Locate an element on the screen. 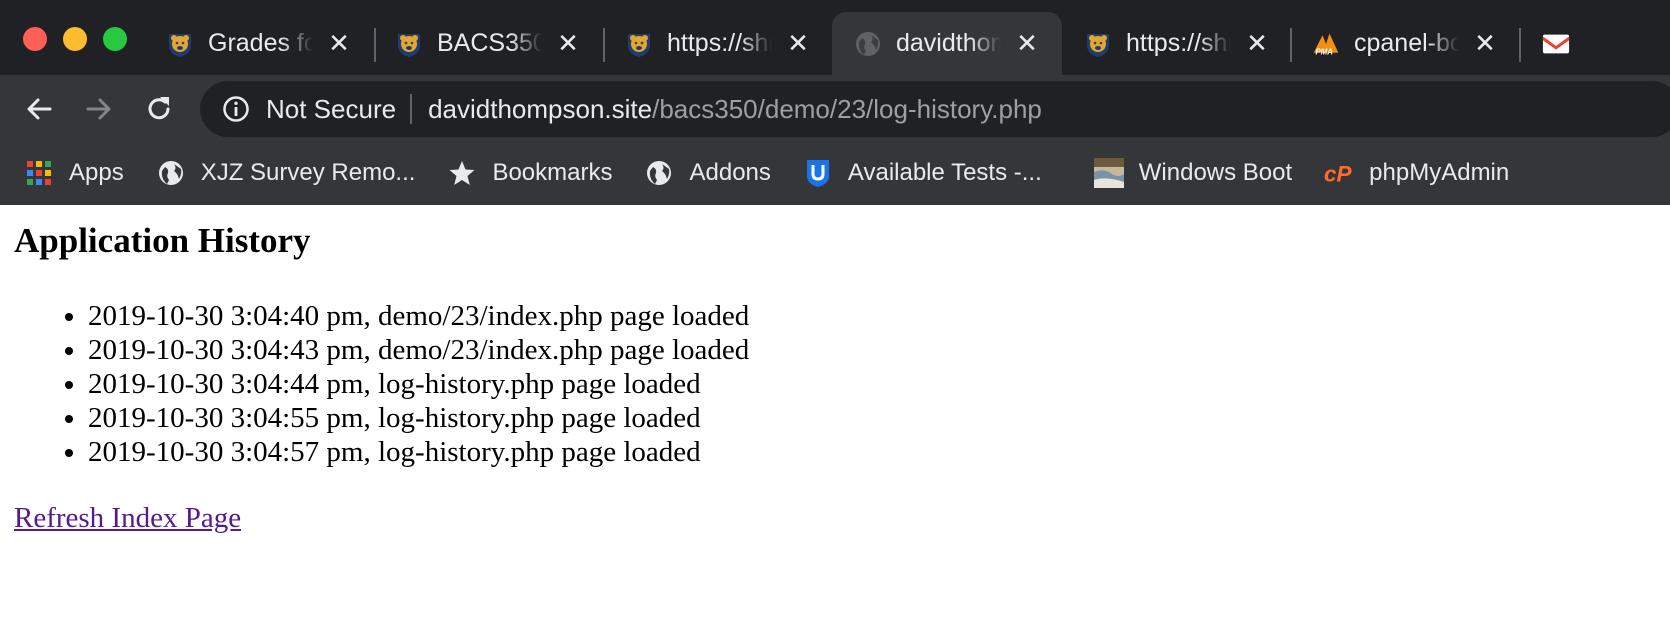  bookmark-label: Windows Boot is located at coordinates (1215, 172).